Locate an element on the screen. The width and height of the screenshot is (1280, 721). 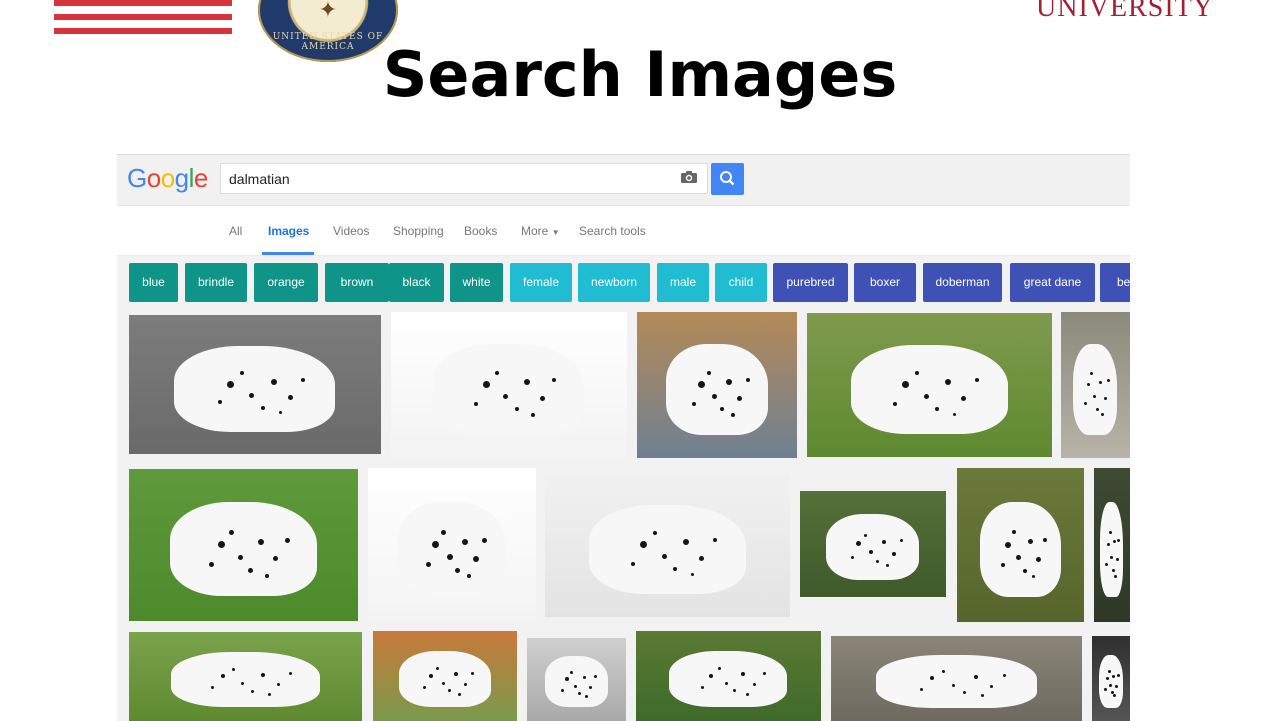
related-search-chip: brown is located at coordinates (357, 282).